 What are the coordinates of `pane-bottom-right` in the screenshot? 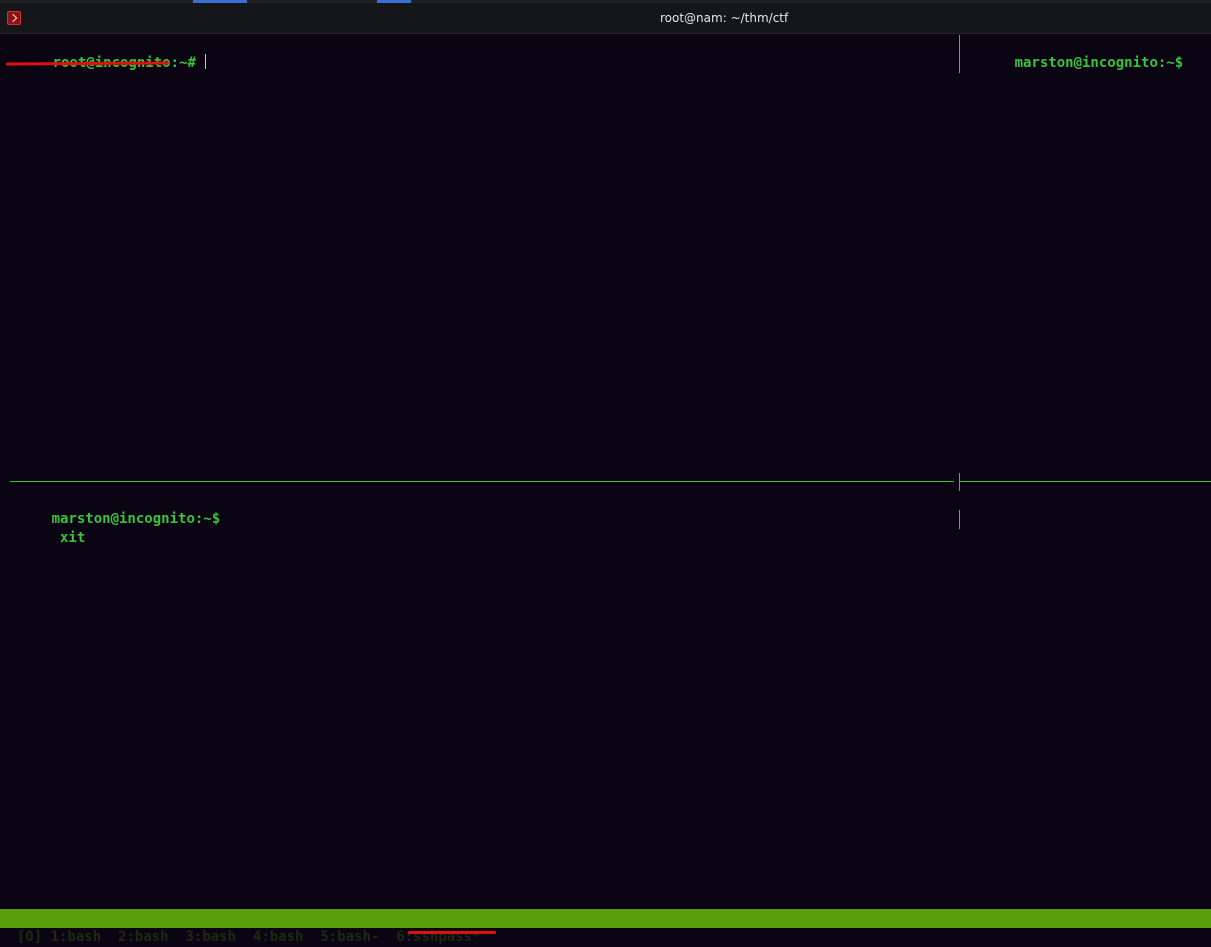 It's located at (1086, 699).